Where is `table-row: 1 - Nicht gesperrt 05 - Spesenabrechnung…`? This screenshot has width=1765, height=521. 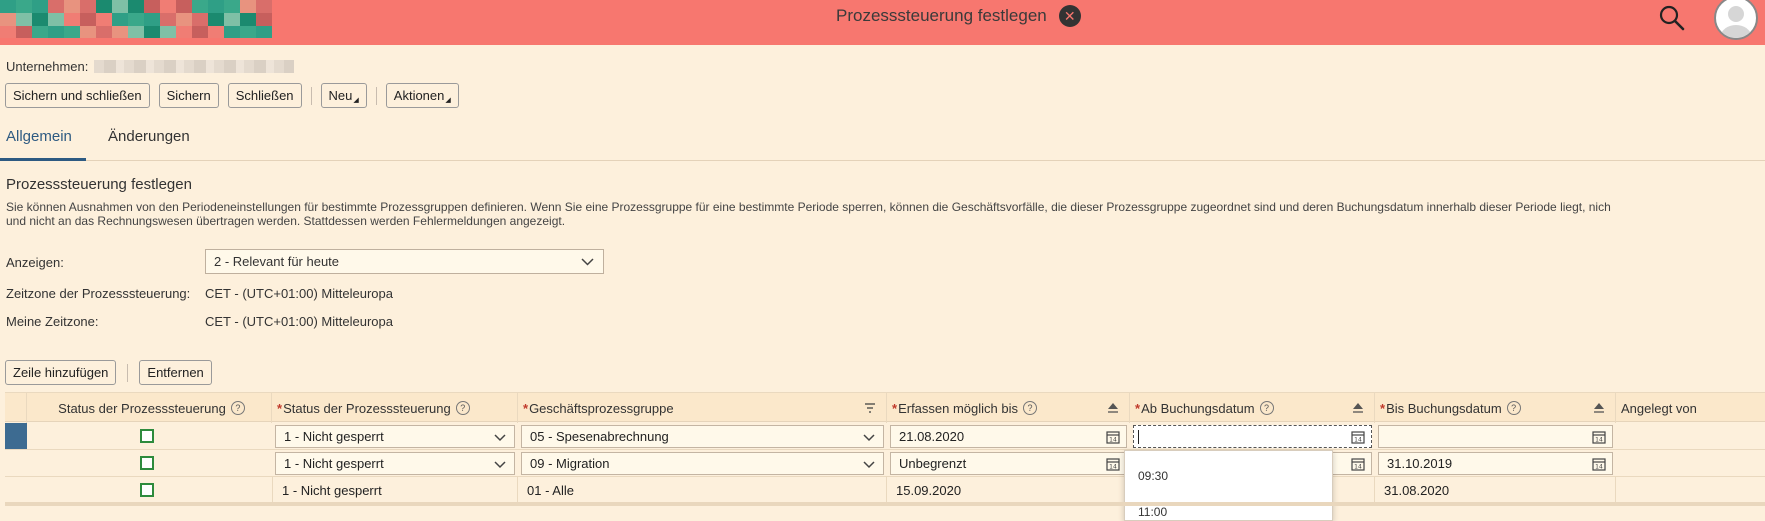 table-row: 1 - Nicht gesperrt 05 - Spesenabrechnung… is located at coordinates (885, 436).